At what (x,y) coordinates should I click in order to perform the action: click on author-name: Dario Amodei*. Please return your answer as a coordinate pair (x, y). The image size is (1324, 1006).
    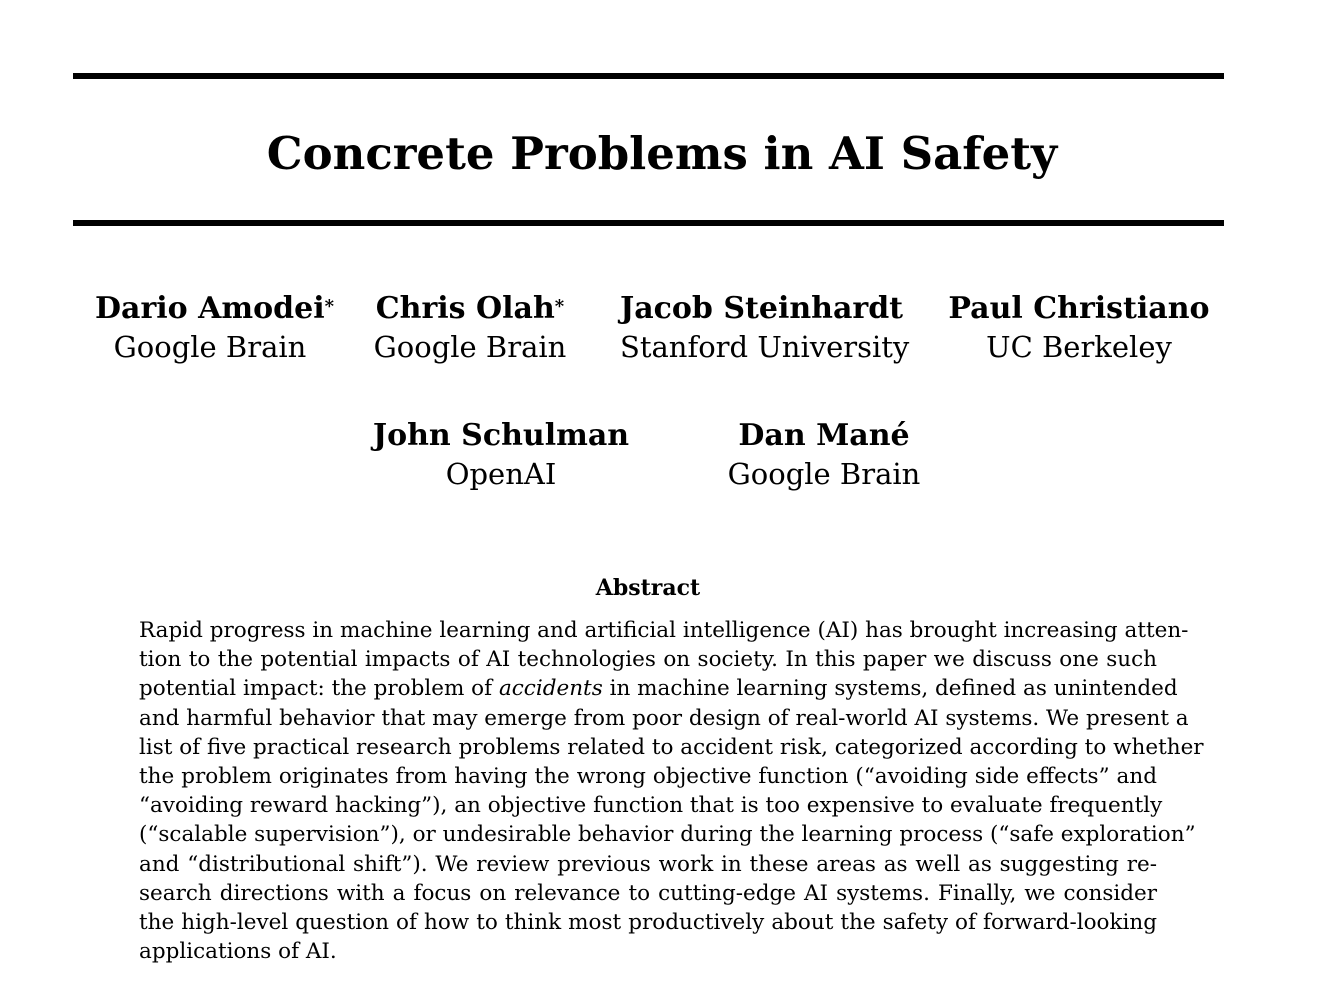
    Looking at the image, I should click on (215, 308).